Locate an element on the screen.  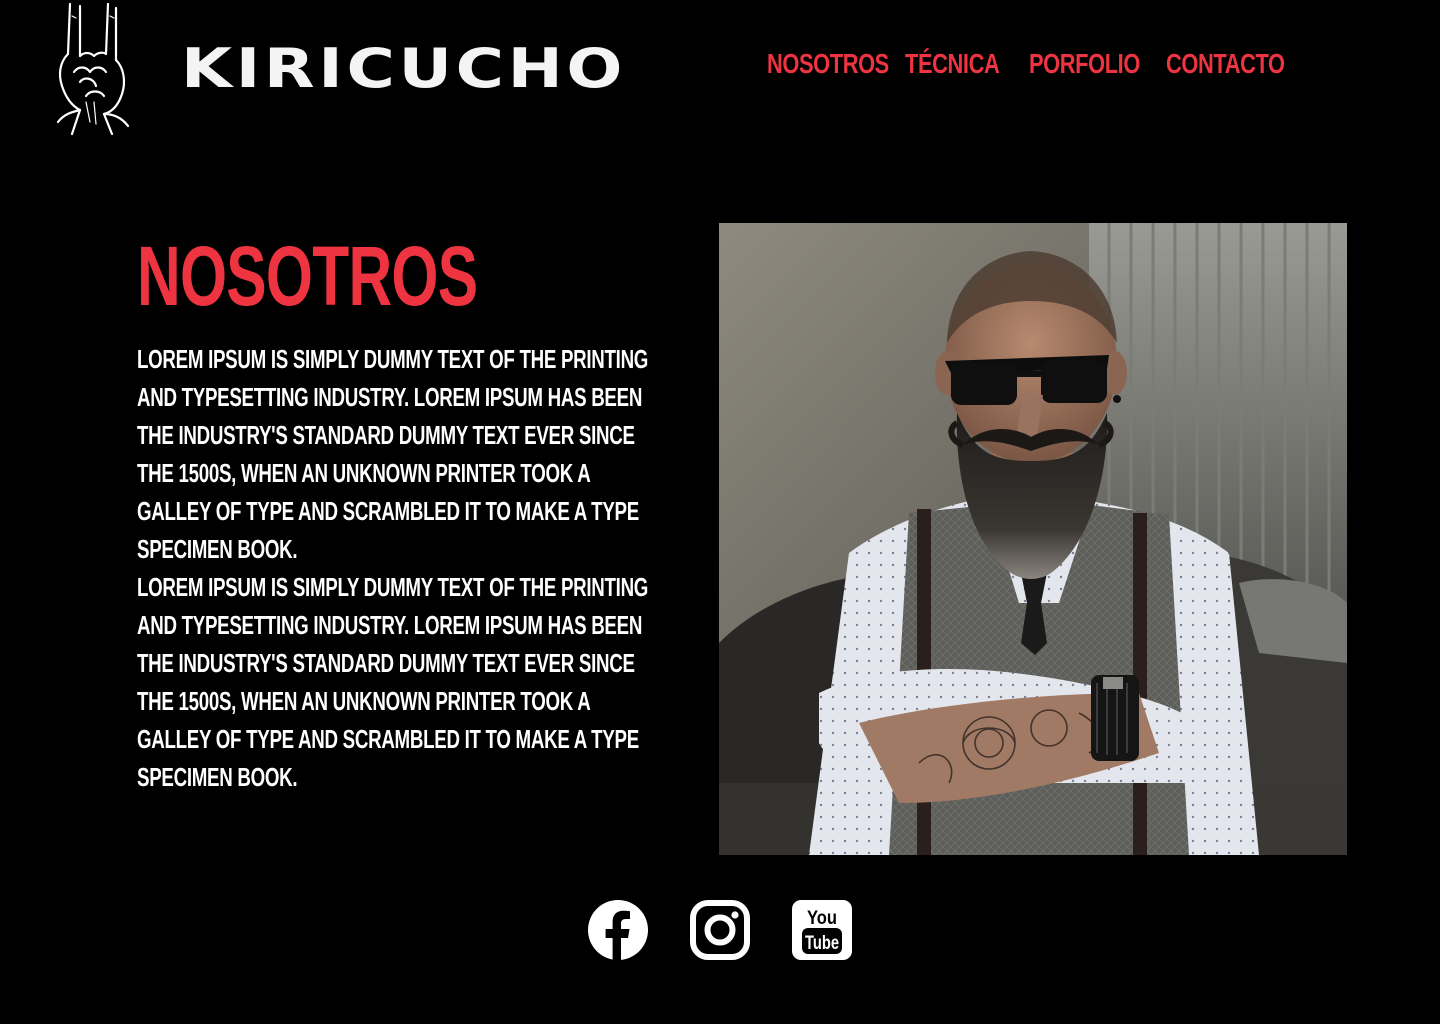
nav-item-nosotros: NOSOTROS is located at coordinates (828, 64).